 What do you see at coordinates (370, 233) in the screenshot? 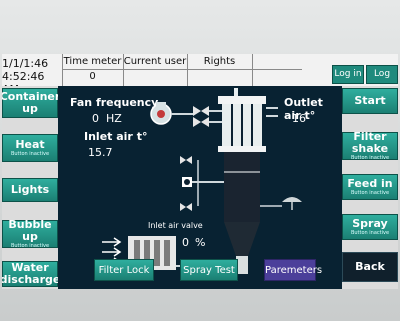
I see `spray-sub-label: Button inactive` at bounding box center [370, 233].